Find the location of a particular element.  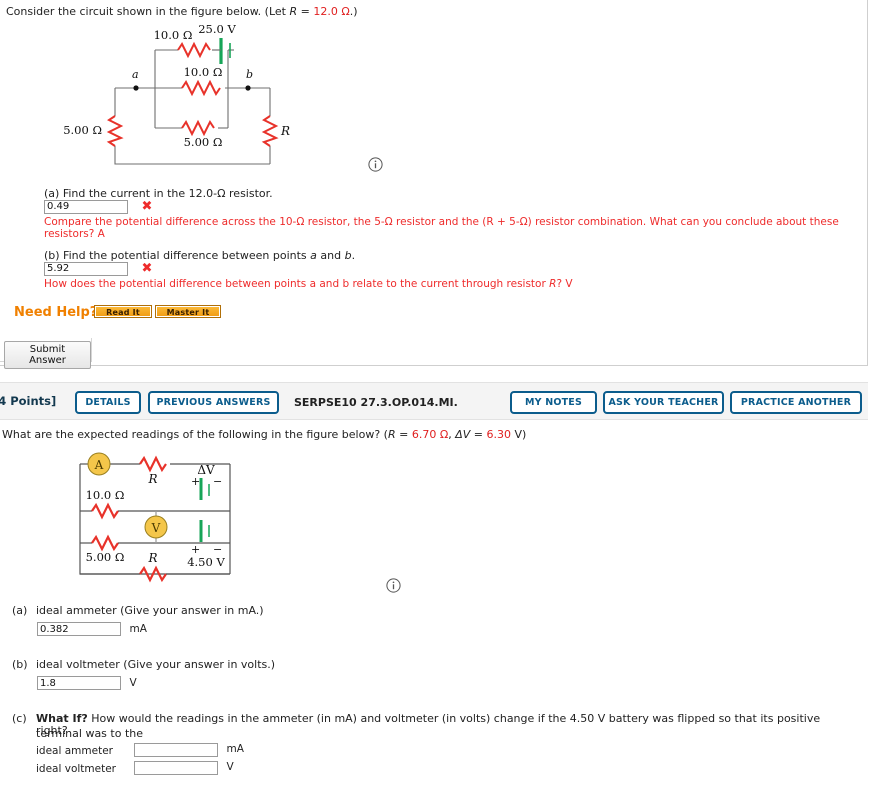

ideal-voltmeter-input-b is located at coordinates (79, 683).